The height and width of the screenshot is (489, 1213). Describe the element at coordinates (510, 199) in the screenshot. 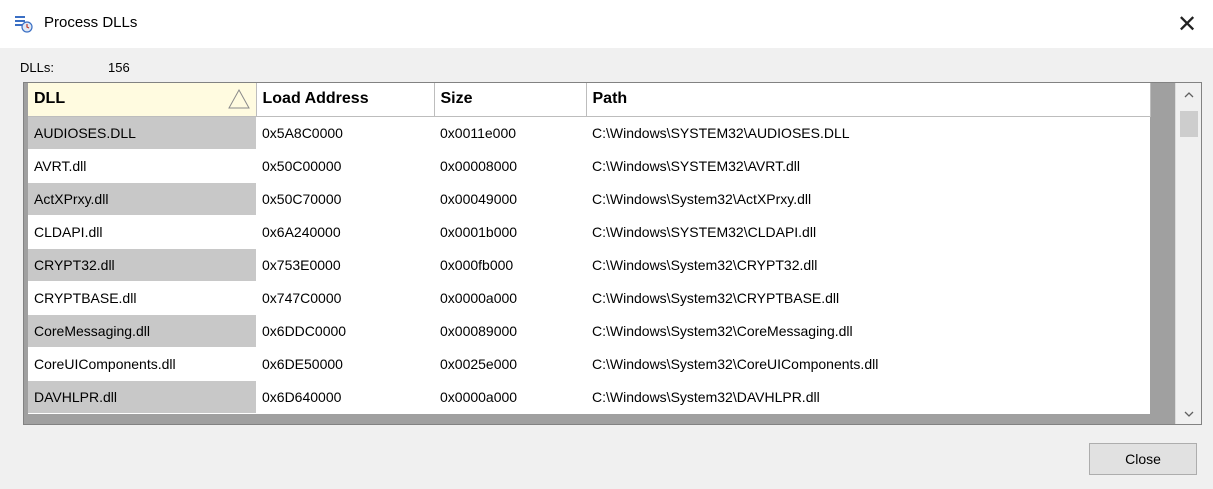

I see `cell-size: 0x00049000` at that location.